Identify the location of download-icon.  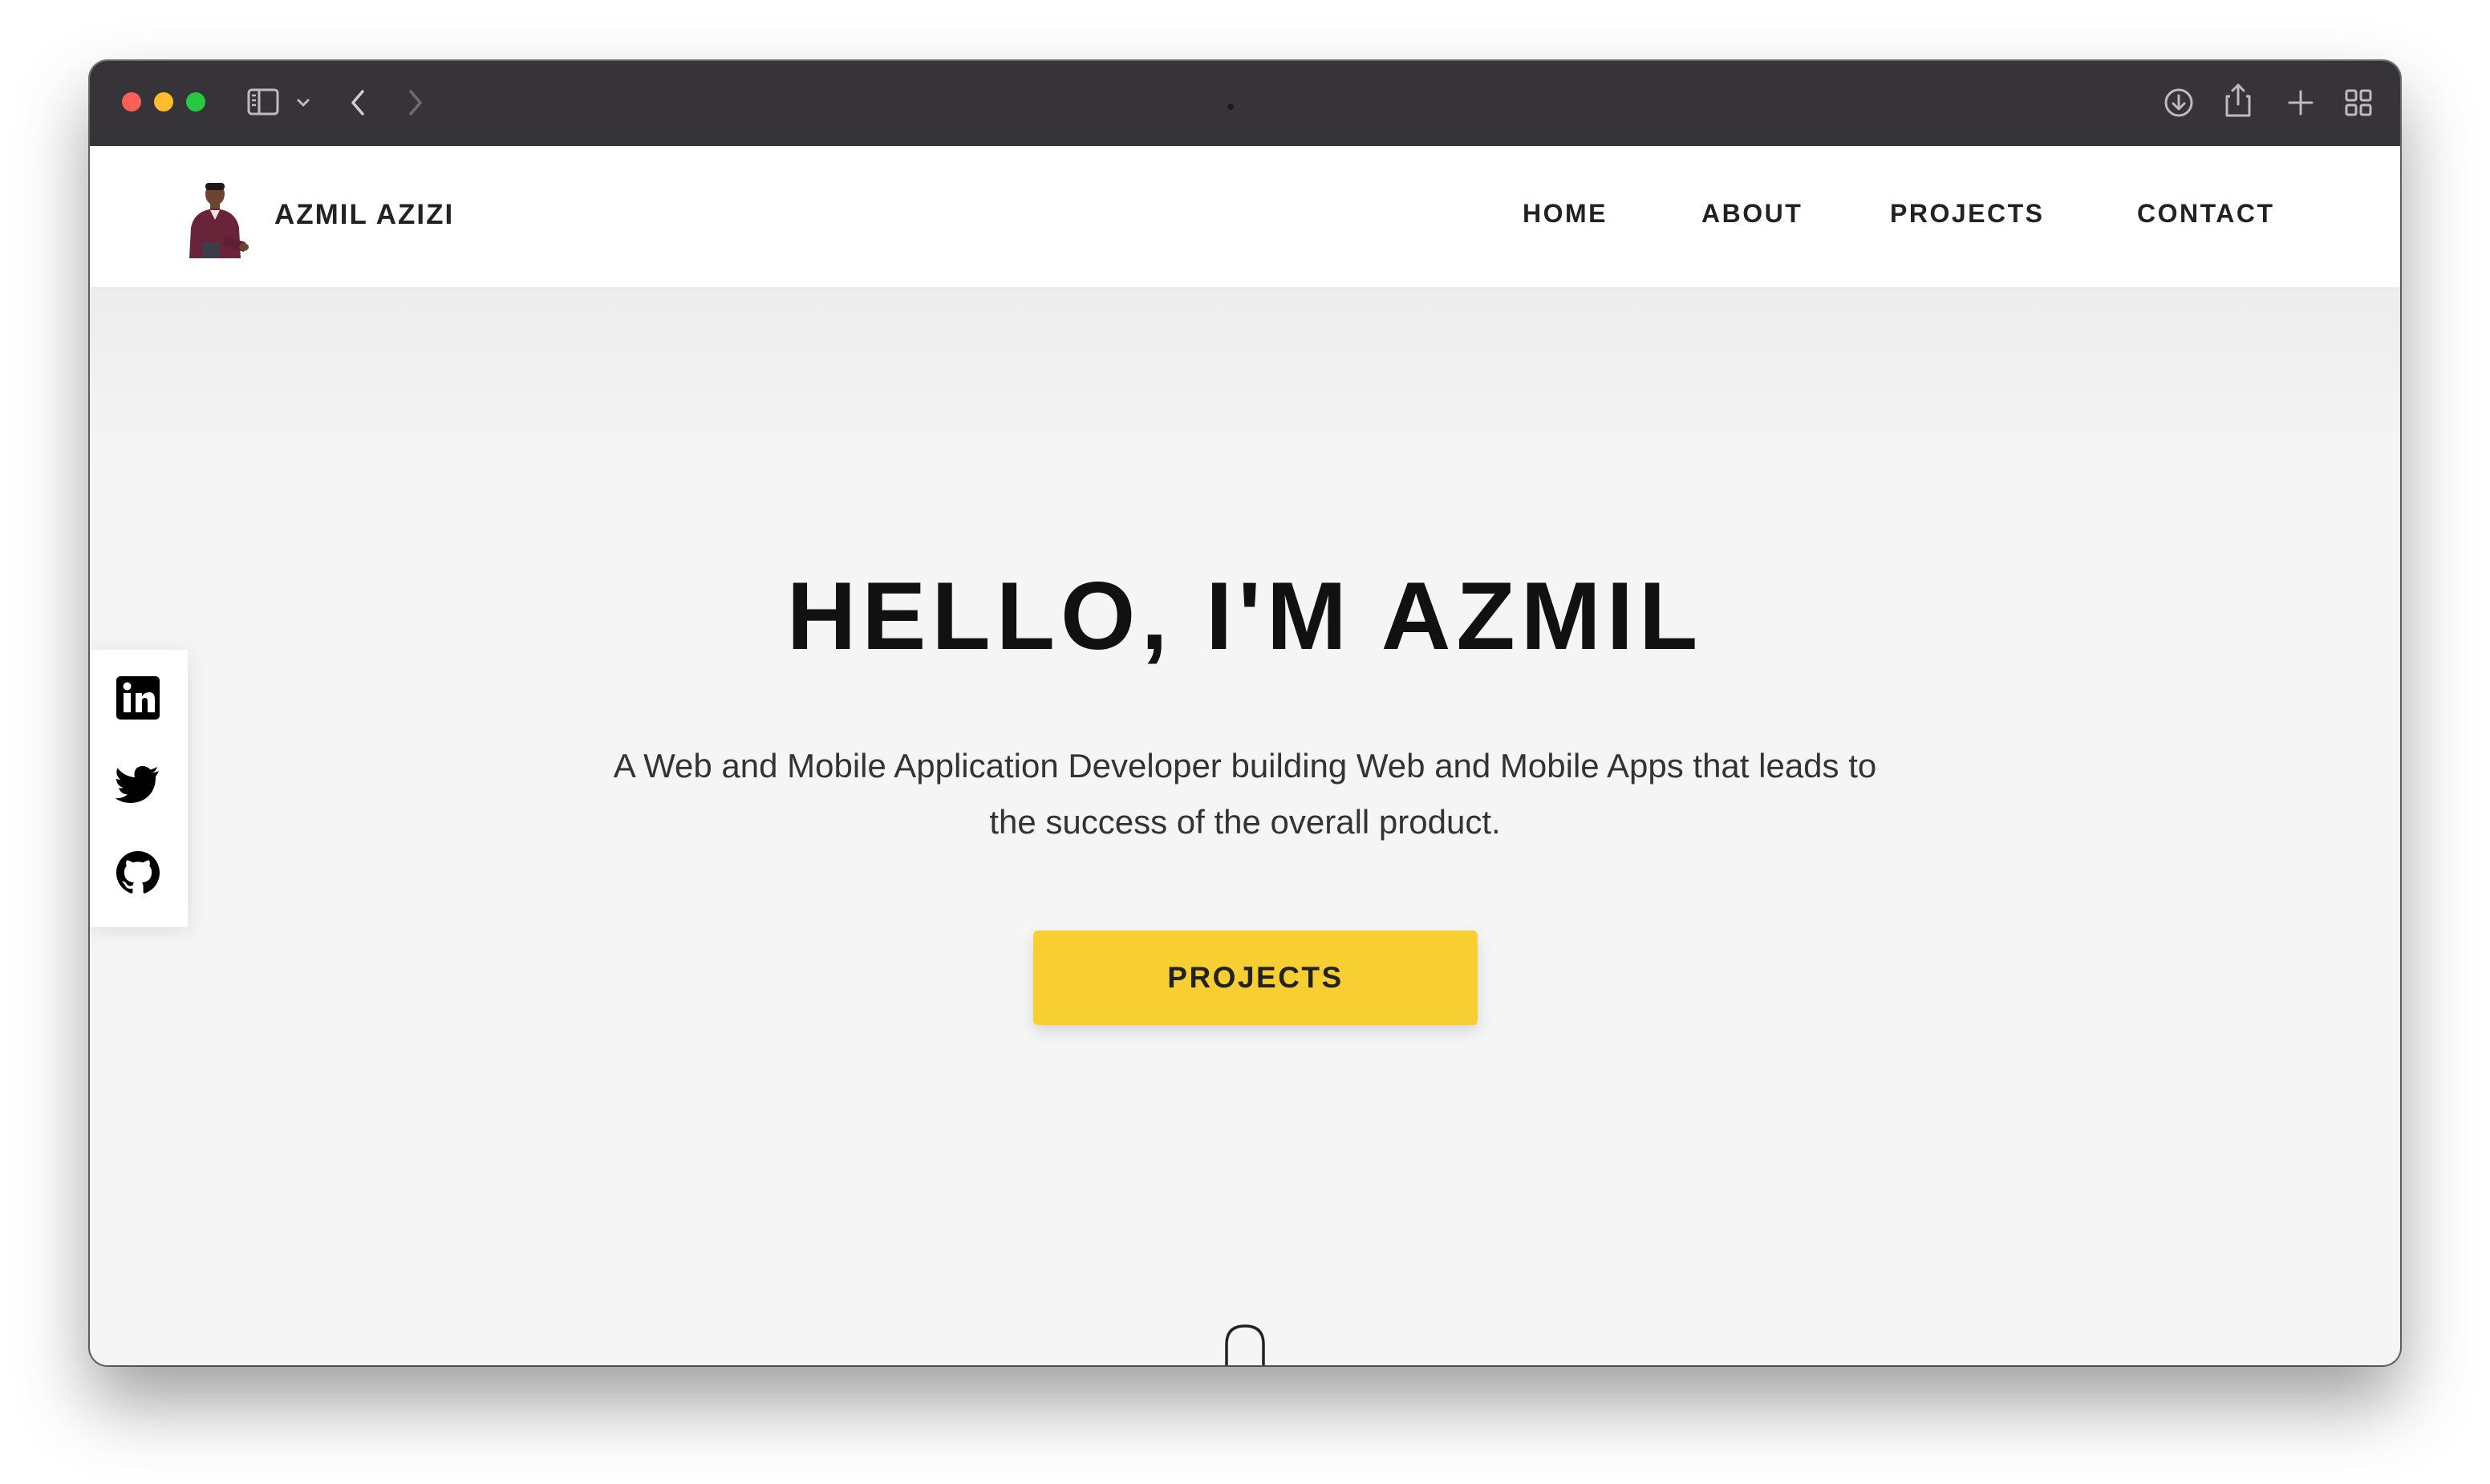
(2179, 103).